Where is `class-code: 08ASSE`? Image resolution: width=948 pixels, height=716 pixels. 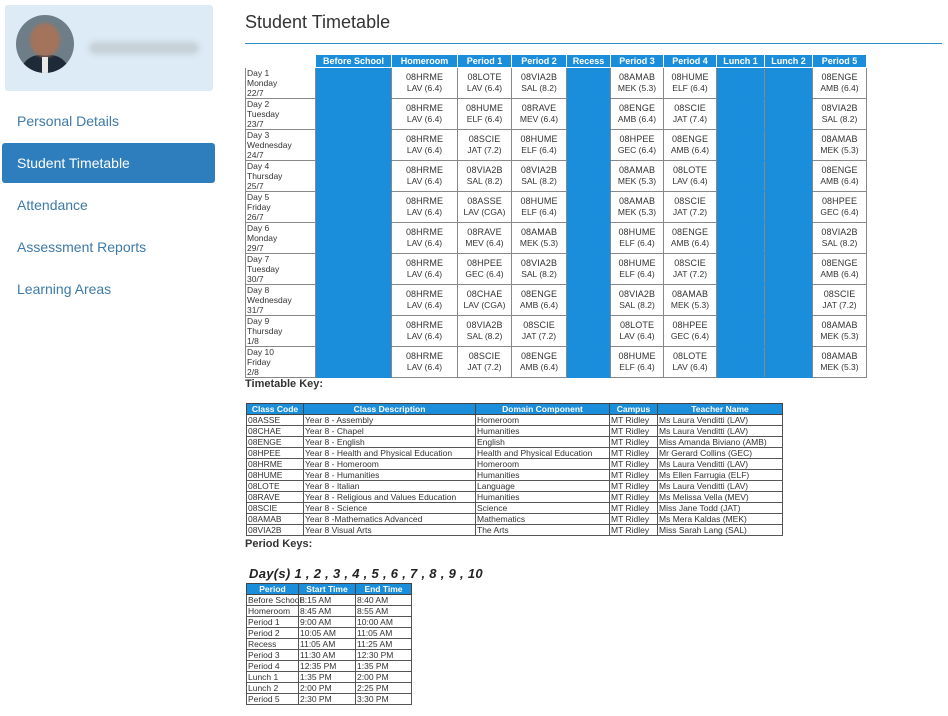
class-code: 08ASSE is located at coordinates (484, 201).